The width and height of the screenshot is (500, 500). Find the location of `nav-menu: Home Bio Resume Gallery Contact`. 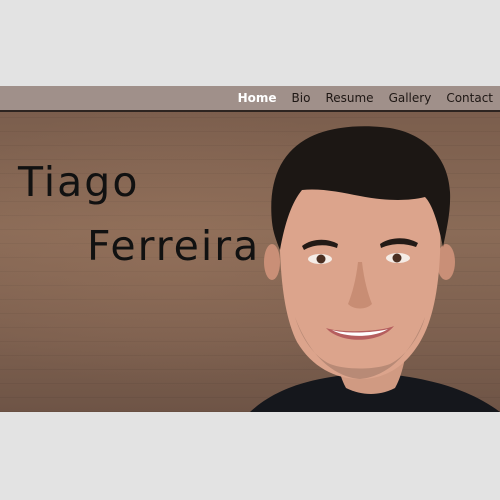

nav-menu: Home Bio Resume Gallery Contact is located at coordinates (365, 98).